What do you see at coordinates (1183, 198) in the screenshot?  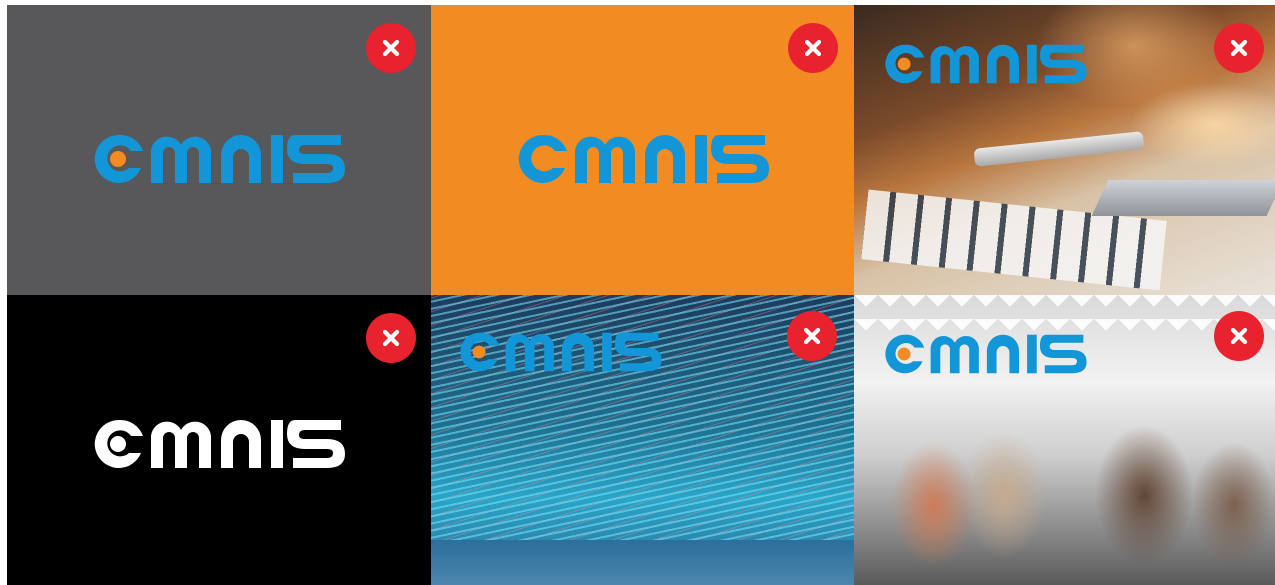 I see `laptop-graphic` at bounding box center [1183, 198].